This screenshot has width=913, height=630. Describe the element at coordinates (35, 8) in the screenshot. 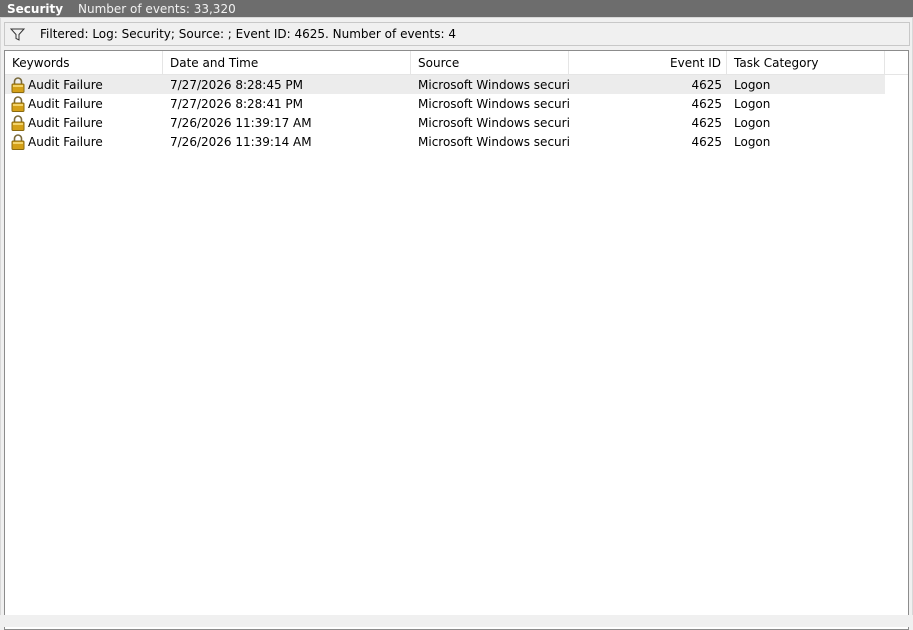

I see `log-name: Security` at that location.